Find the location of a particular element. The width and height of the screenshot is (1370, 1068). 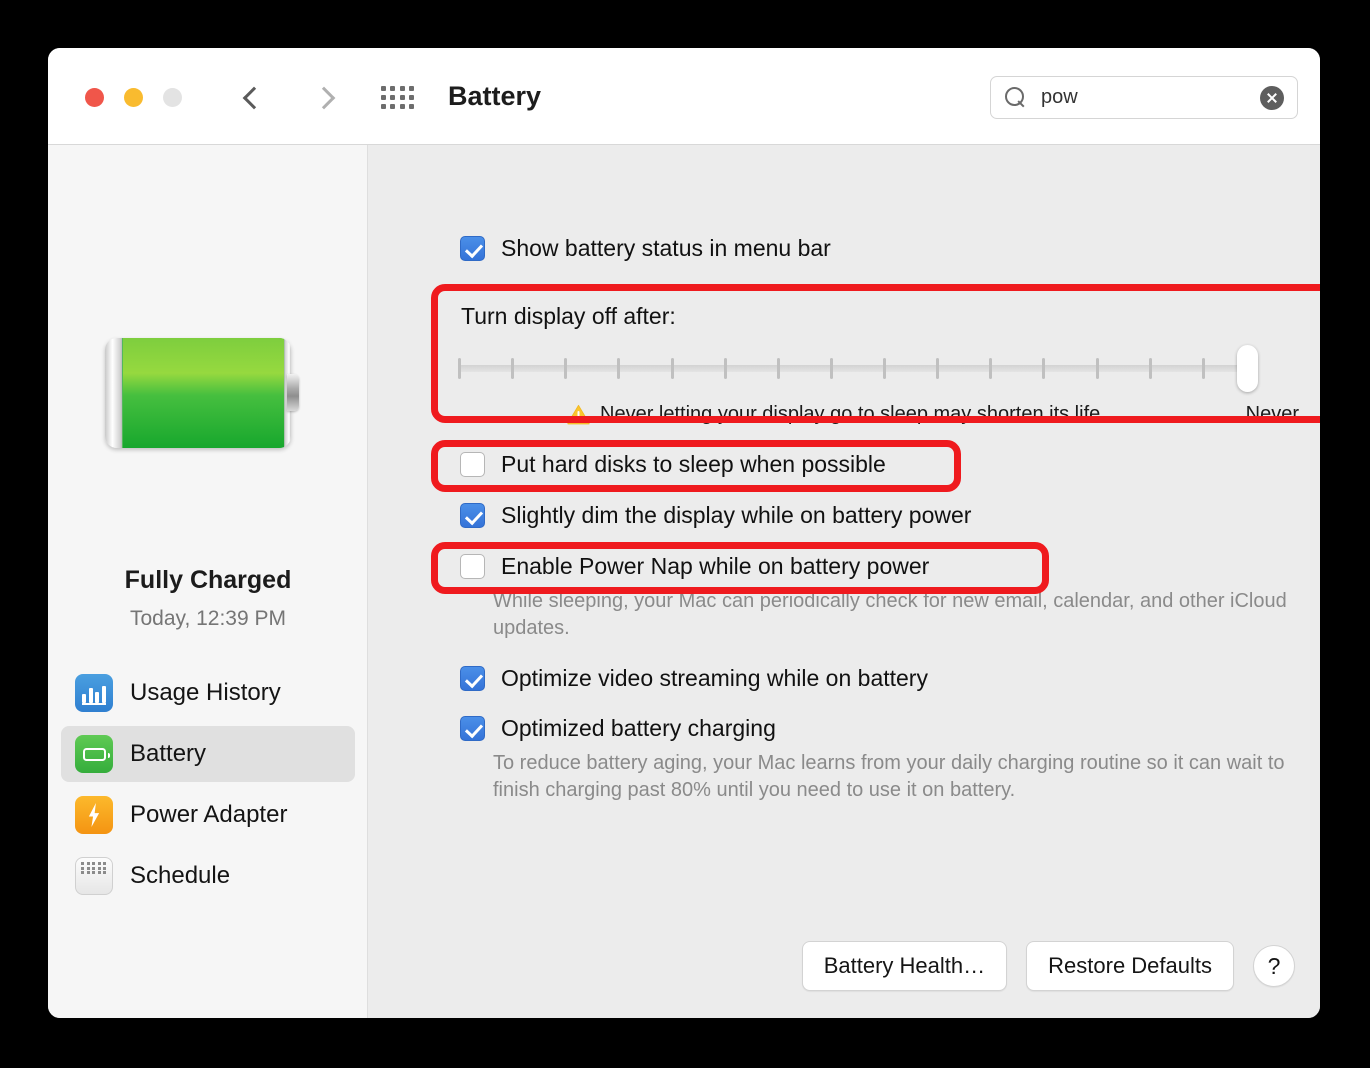

checkbox-optimize-video is located at coordinates (472, 678).